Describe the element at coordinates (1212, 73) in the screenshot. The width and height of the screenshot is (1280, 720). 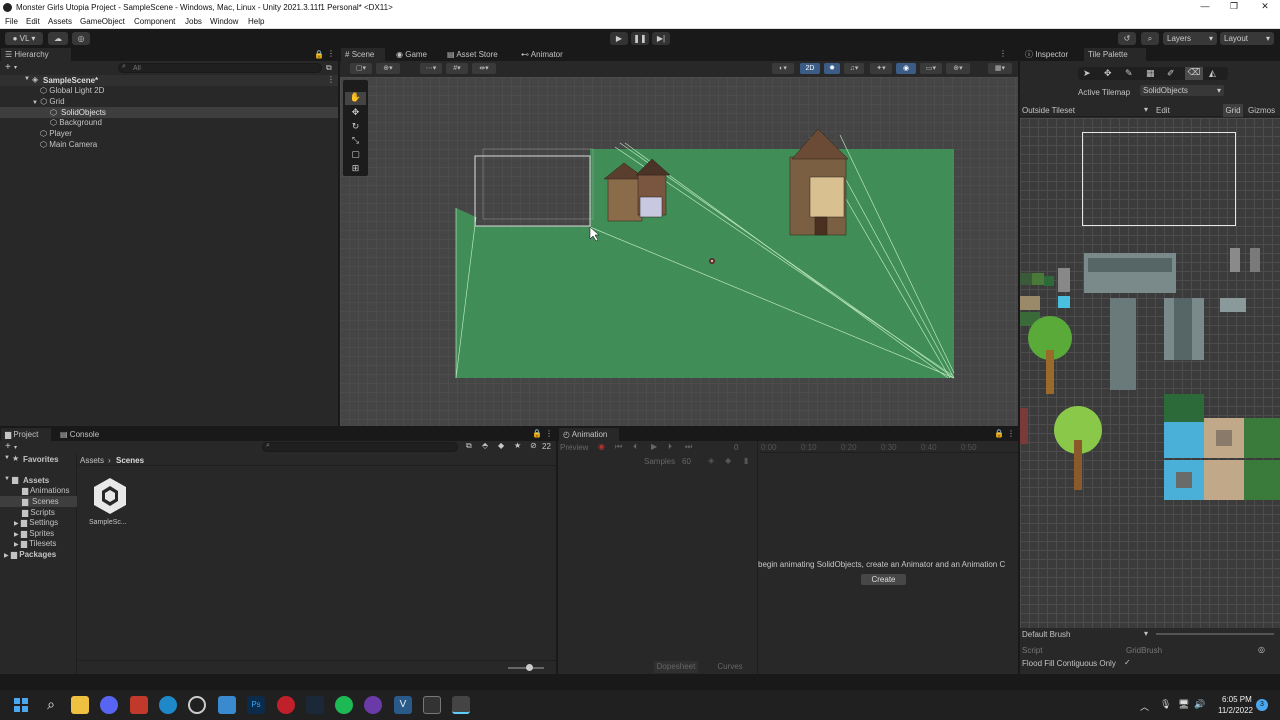
I see `fill-tool-icon: ◭` at that location.